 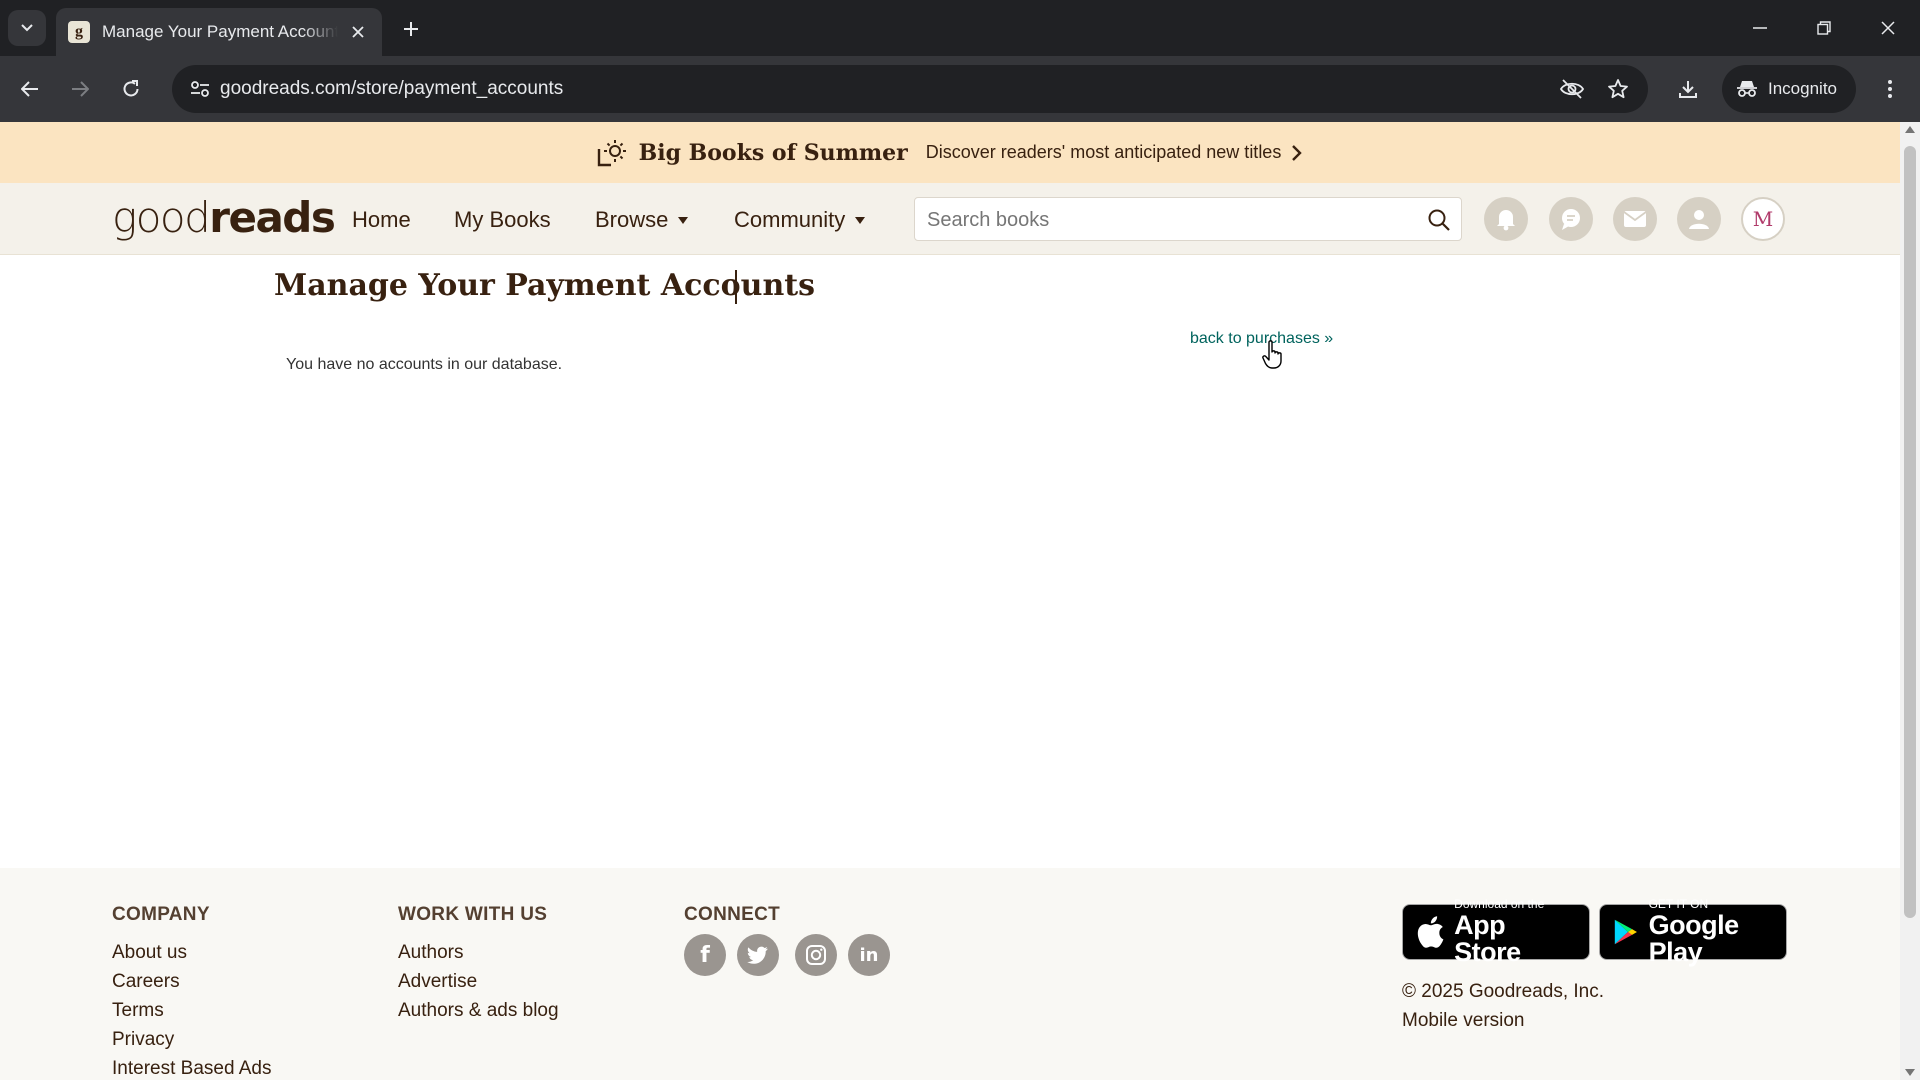 I want to click on kebab-menu-icon, so click(x=1890, y=89).